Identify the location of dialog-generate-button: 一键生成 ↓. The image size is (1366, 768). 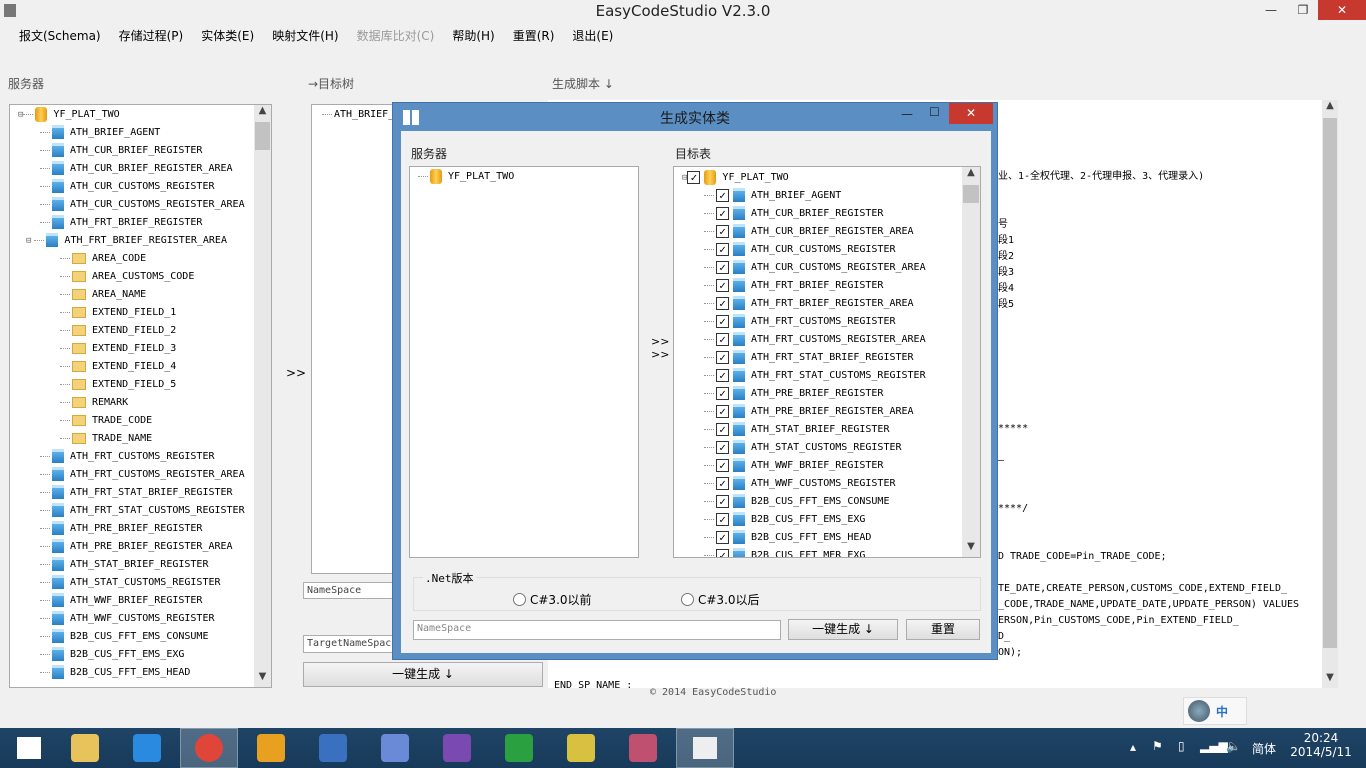
(843, 629).